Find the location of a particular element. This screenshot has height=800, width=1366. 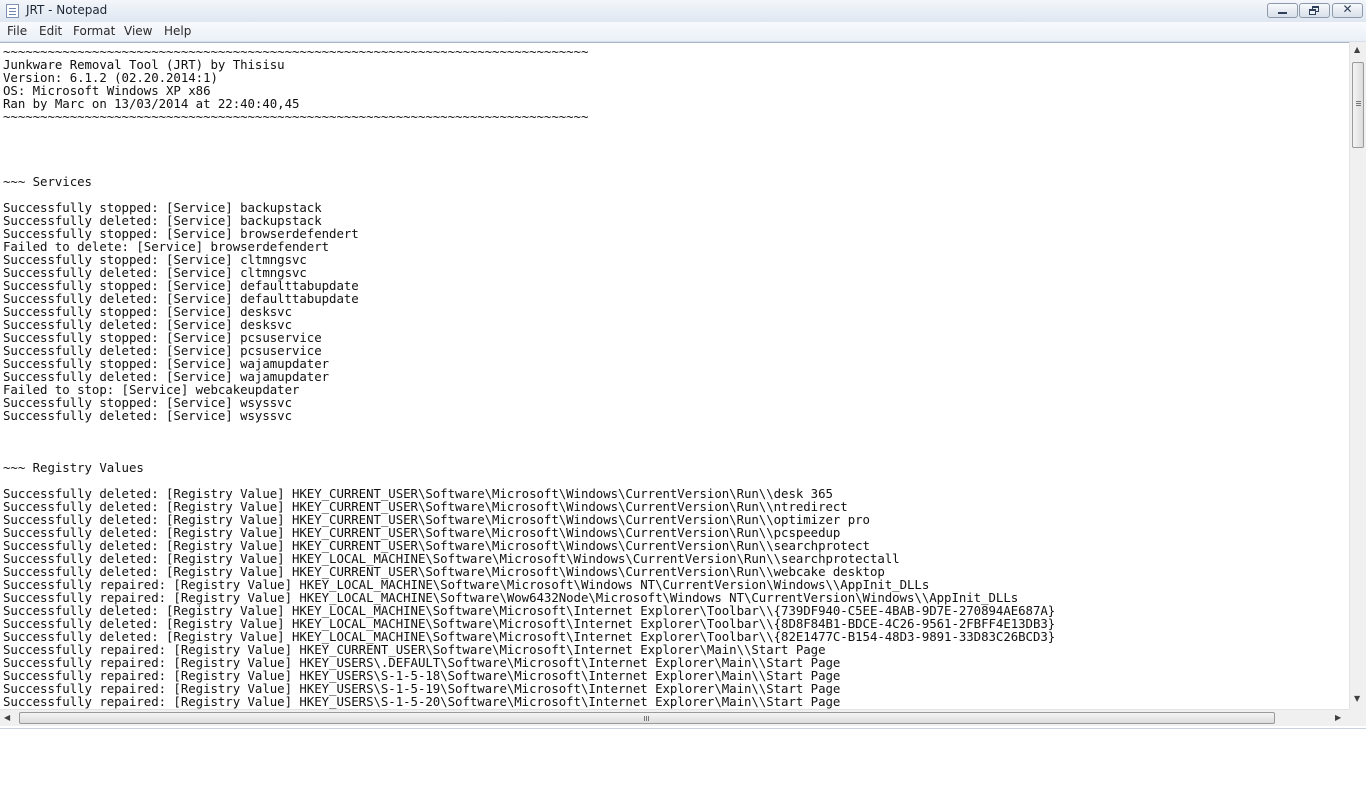

menu-view: View is located at coordinates (138, 31).